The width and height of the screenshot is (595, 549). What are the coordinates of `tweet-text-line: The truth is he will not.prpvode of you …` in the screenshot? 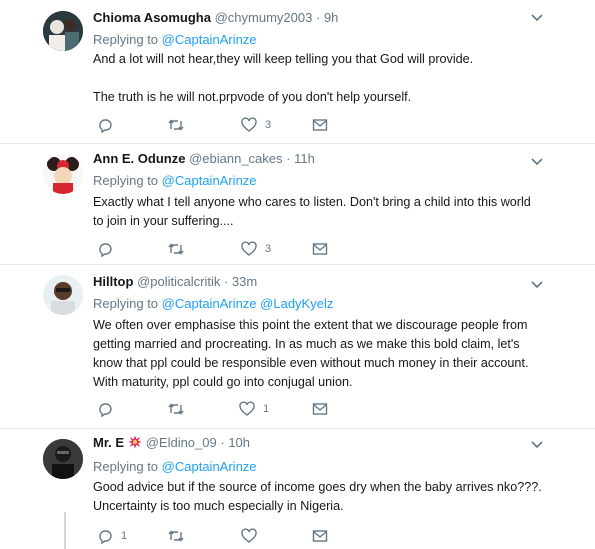 It's located at (252, 97).